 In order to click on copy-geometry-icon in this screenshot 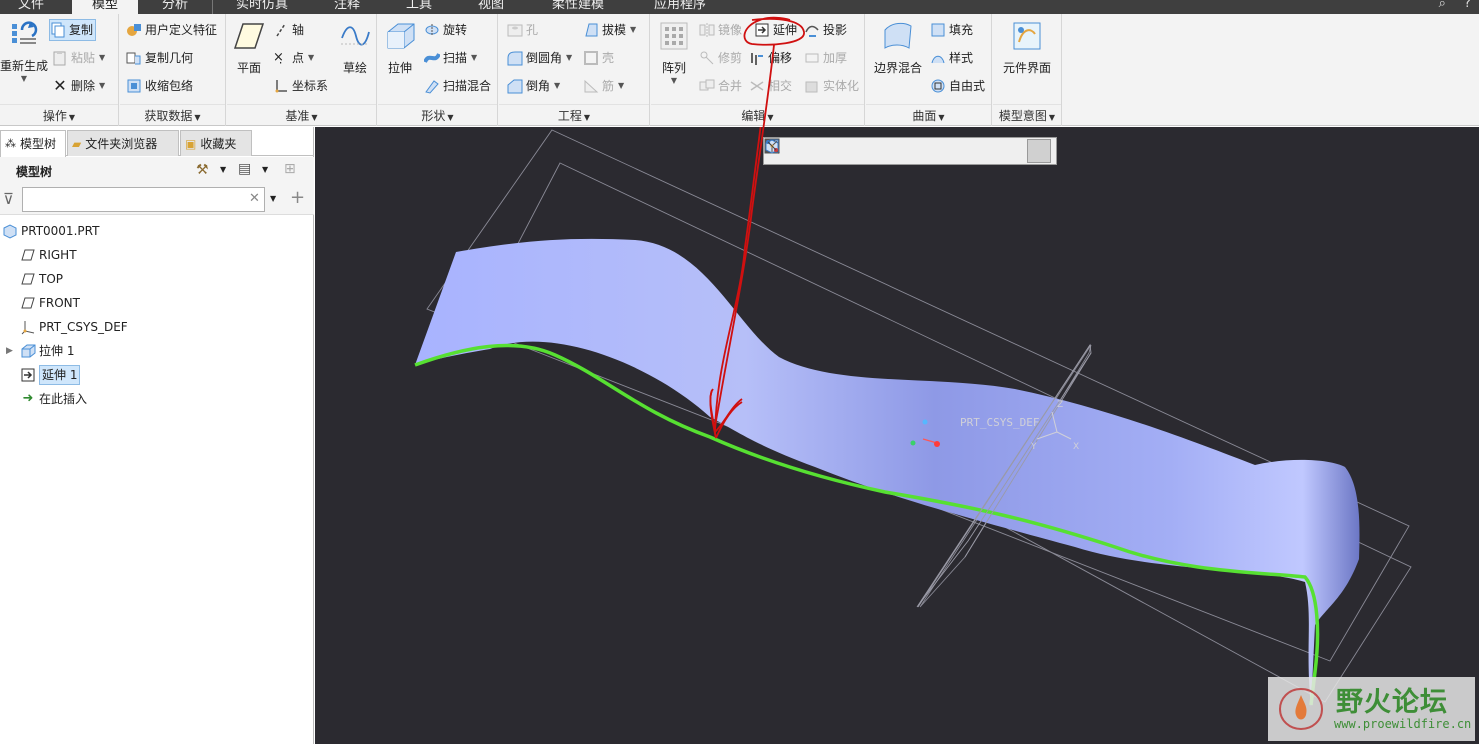, I will do `click(133, 58)`.